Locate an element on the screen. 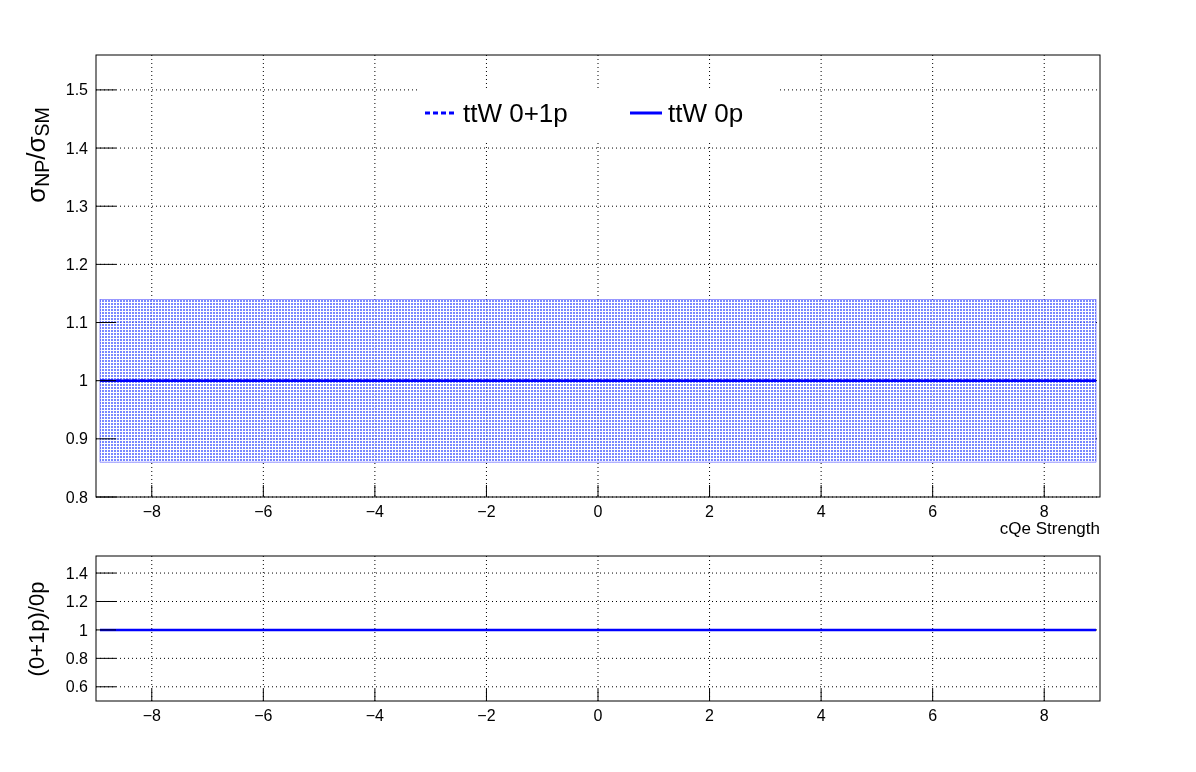 This screenshot has width=1196, height=772. y-tick-label: 1.5 is located at coordinates (76, 90).